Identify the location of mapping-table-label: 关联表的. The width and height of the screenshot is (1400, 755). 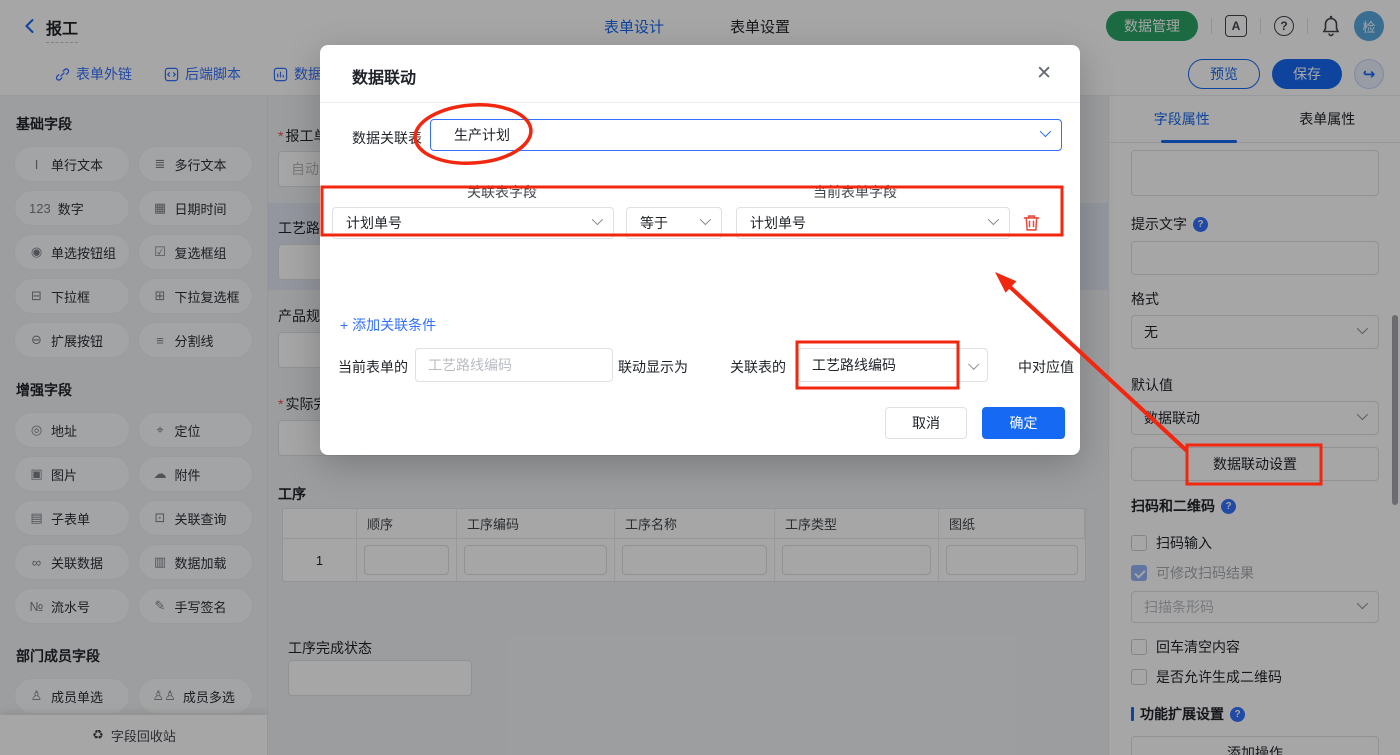
(758, 367).